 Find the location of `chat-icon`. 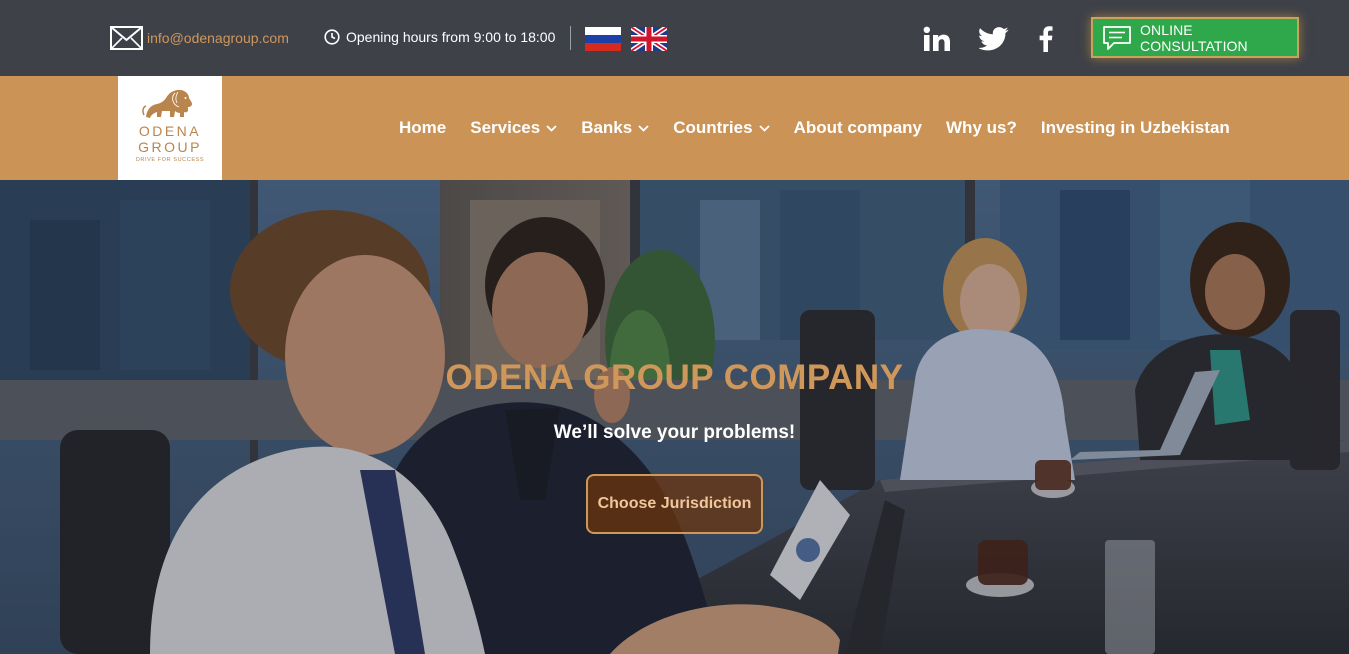

chat-icon is located at coordinates (1117, 38).